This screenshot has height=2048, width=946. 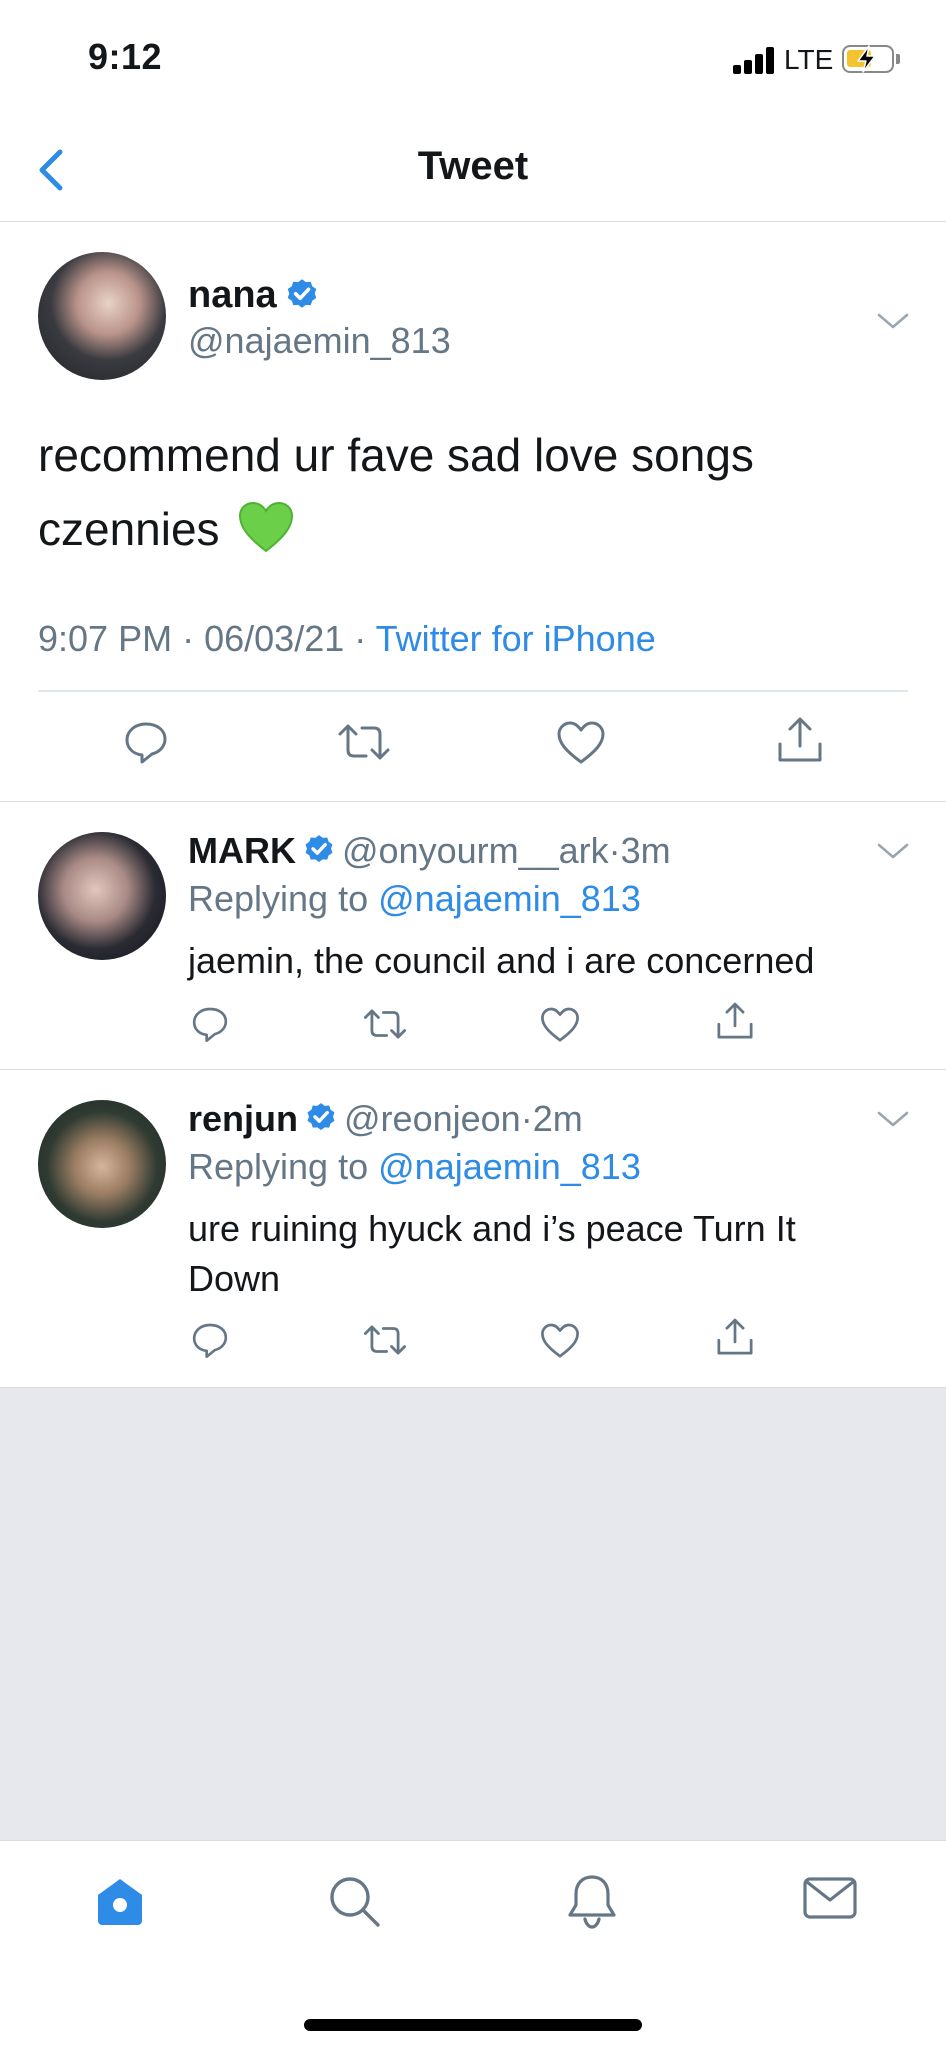 I want to click on reply-age: 2m, so click(x=557, y=1118).